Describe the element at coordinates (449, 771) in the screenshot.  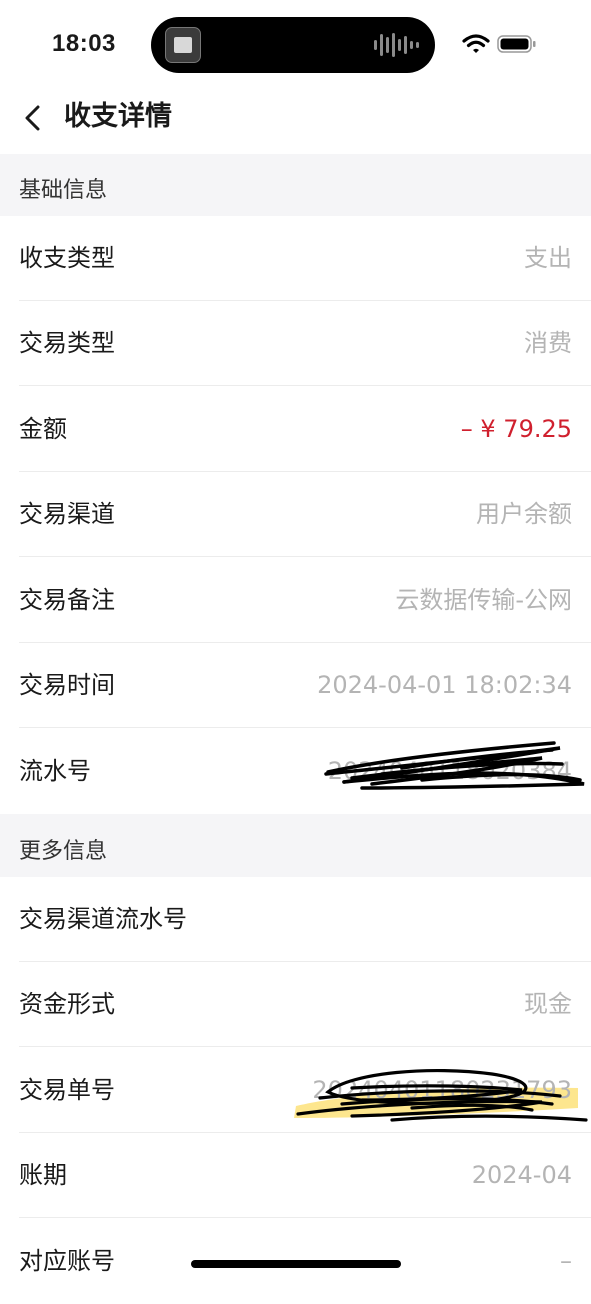
I see `row-value: 2024040118020384` at that location.